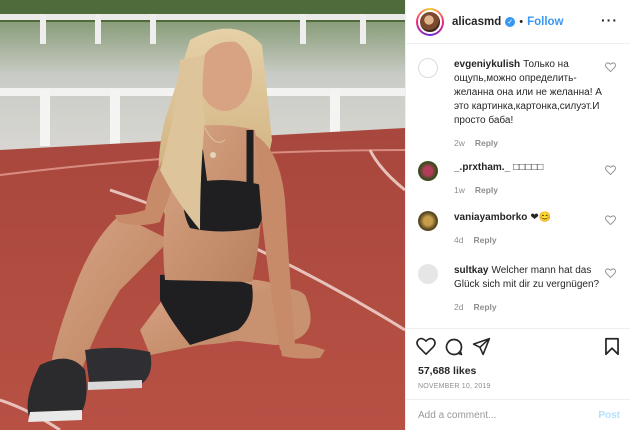 This screenshot has width=630, height=430. I want to click on comment-body: _.prxtham._ □□□□□, so click(529, 168).